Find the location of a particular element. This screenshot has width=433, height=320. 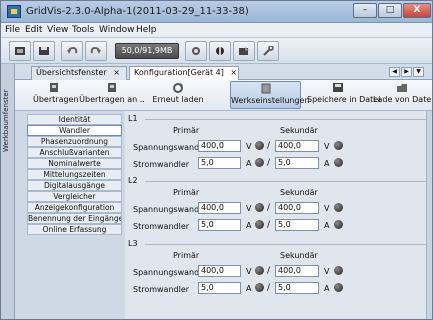

menu-file: File is located at coordinates (12, 30).